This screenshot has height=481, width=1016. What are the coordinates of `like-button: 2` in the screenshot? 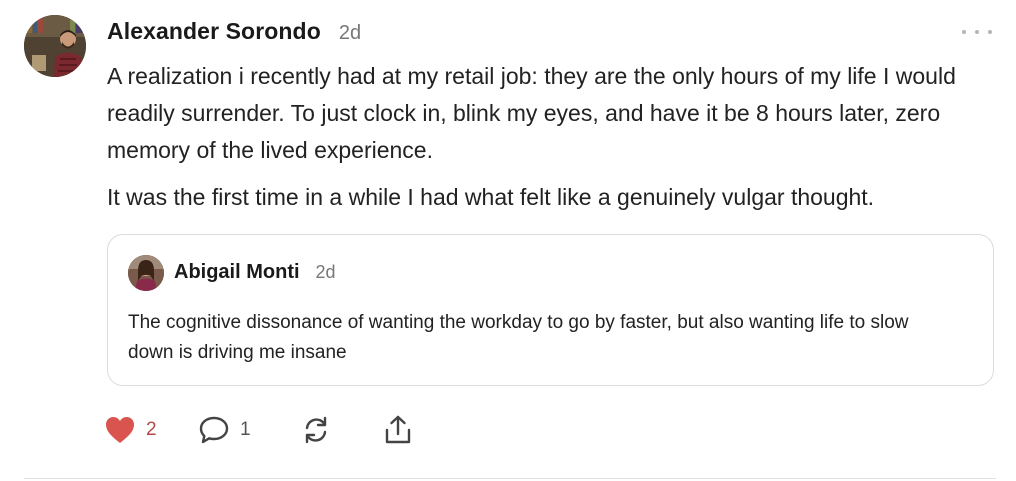 It's located at (151, 430).